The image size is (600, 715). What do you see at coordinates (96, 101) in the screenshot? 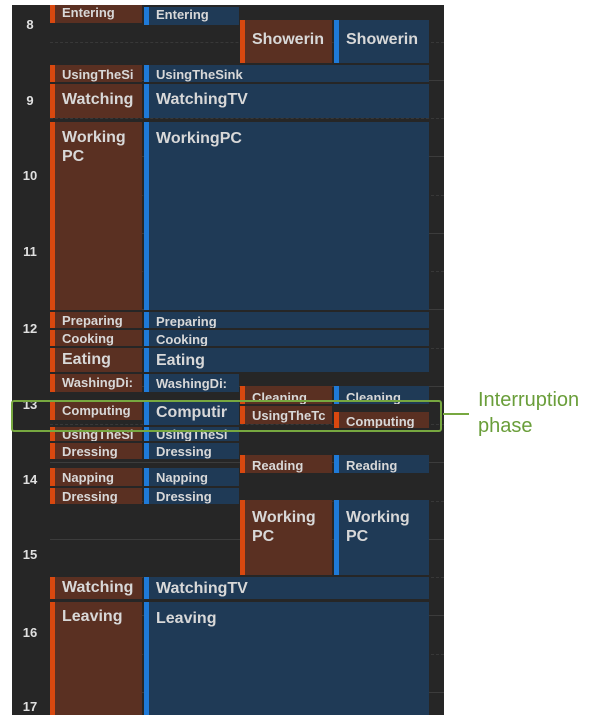
I see `event-watching-orange: Watching` at bounding box center [96, 101].